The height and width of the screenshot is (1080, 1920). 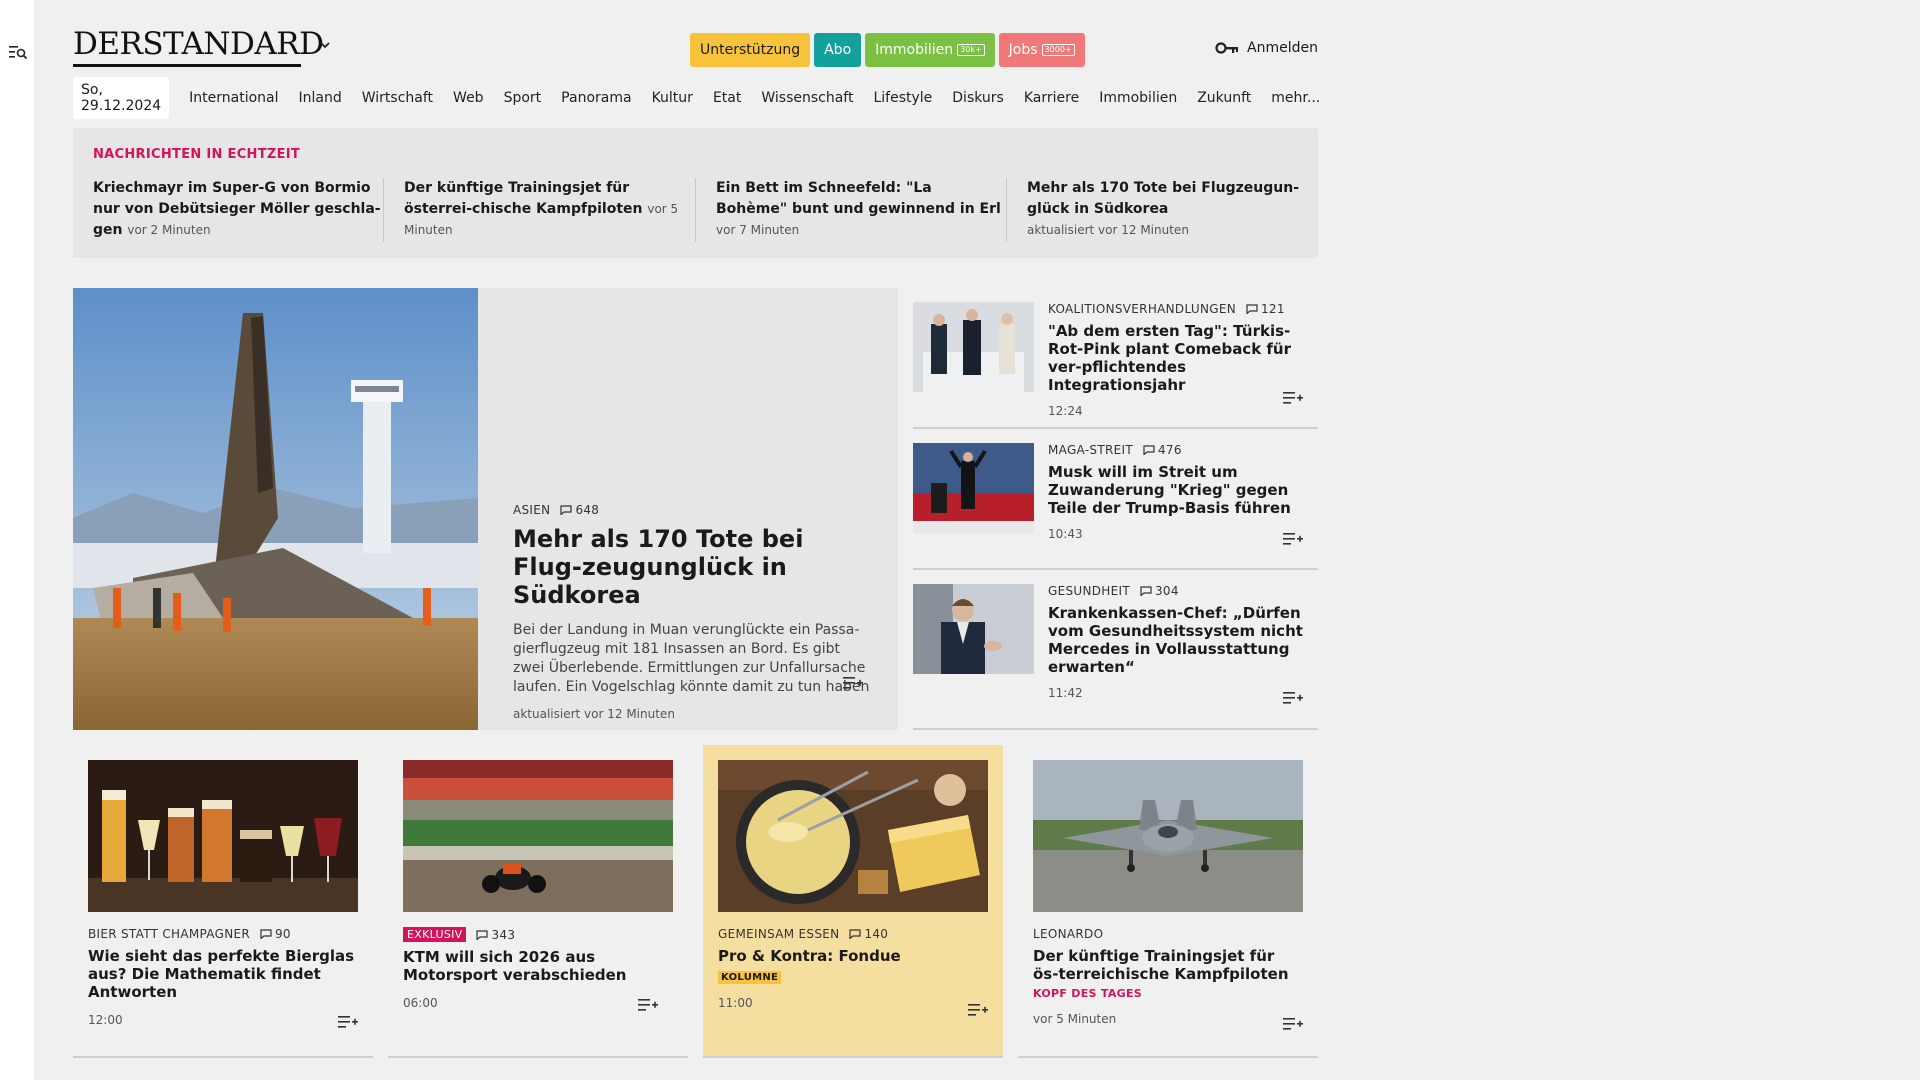 I want to click on abo-button: Abo, so click(x=838, y=50).